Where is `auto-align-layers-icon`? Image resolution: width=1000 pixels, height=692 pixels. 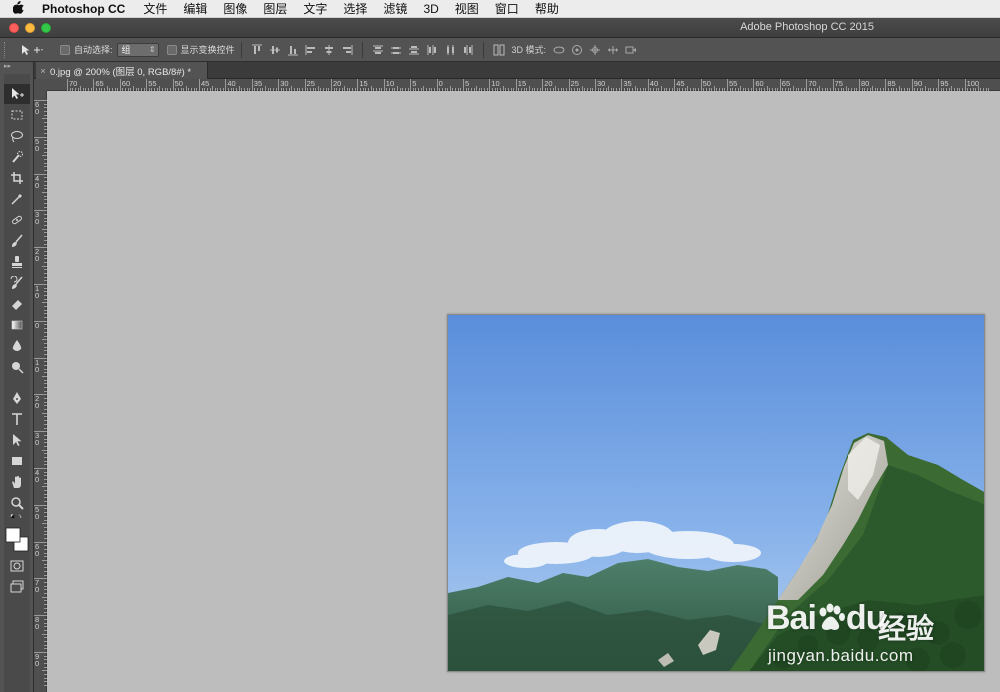 auto-align-layers-icon is located at coordinates (499, 50).